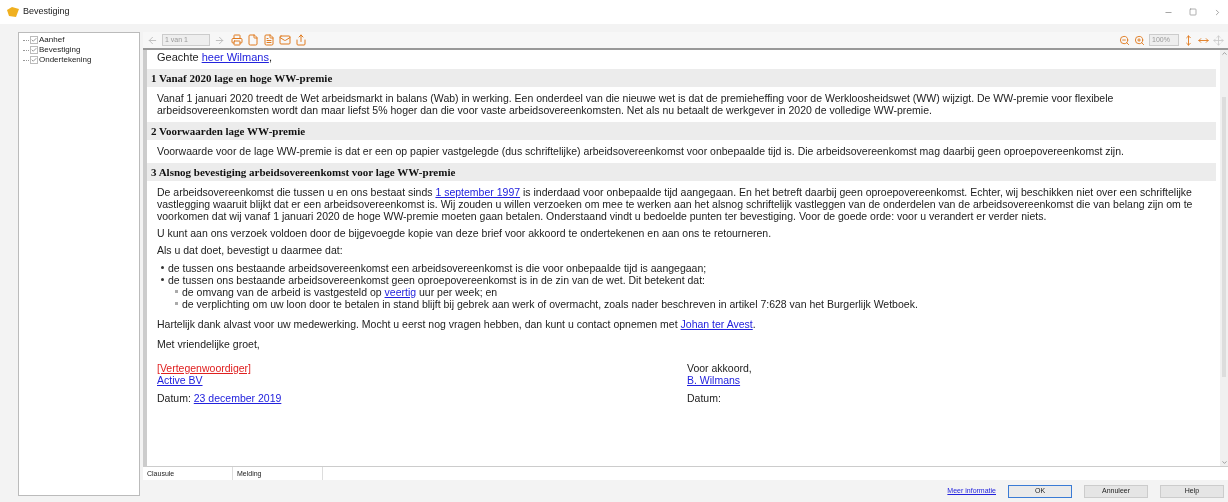 The width and height of the screenshot is (1228, 502). I want to click on paragraph: De arbeidsovereenkomst die tussen u en ons bestaat sinds 1 september 1997 is inderdaad voor onbepaalde tijd aangegaan. En het betreft daarbij geen oproepovereenkomst. Echter, wij beschikken niet over een schriftelijke vastlegging waaruit blijkt dat er een arbeidsovereenkomst is. Wij zouden u willen verzoeken om mee te werken aan het alsnog schriftelijk vastleggen van de onderdelen van de arbeidsovereenkomst die van belang zijn om te voorkomen dat wij vanaf 1 januari 2020 de hoge WW-premie moeten gaan betalen. Onderstaand vindt u bedoelde punten ter bevestiging. Voor de goede orde: voor u verandert er verder niets., so click(675, 204).